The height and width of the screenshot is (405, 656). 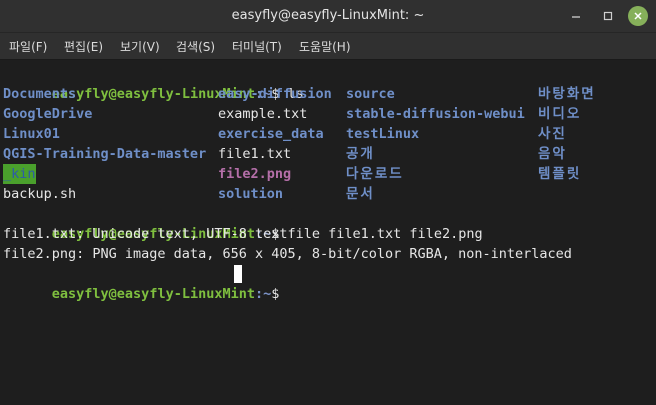 I want to click on ls-entry-dir: source, so click(x=370, y=94).